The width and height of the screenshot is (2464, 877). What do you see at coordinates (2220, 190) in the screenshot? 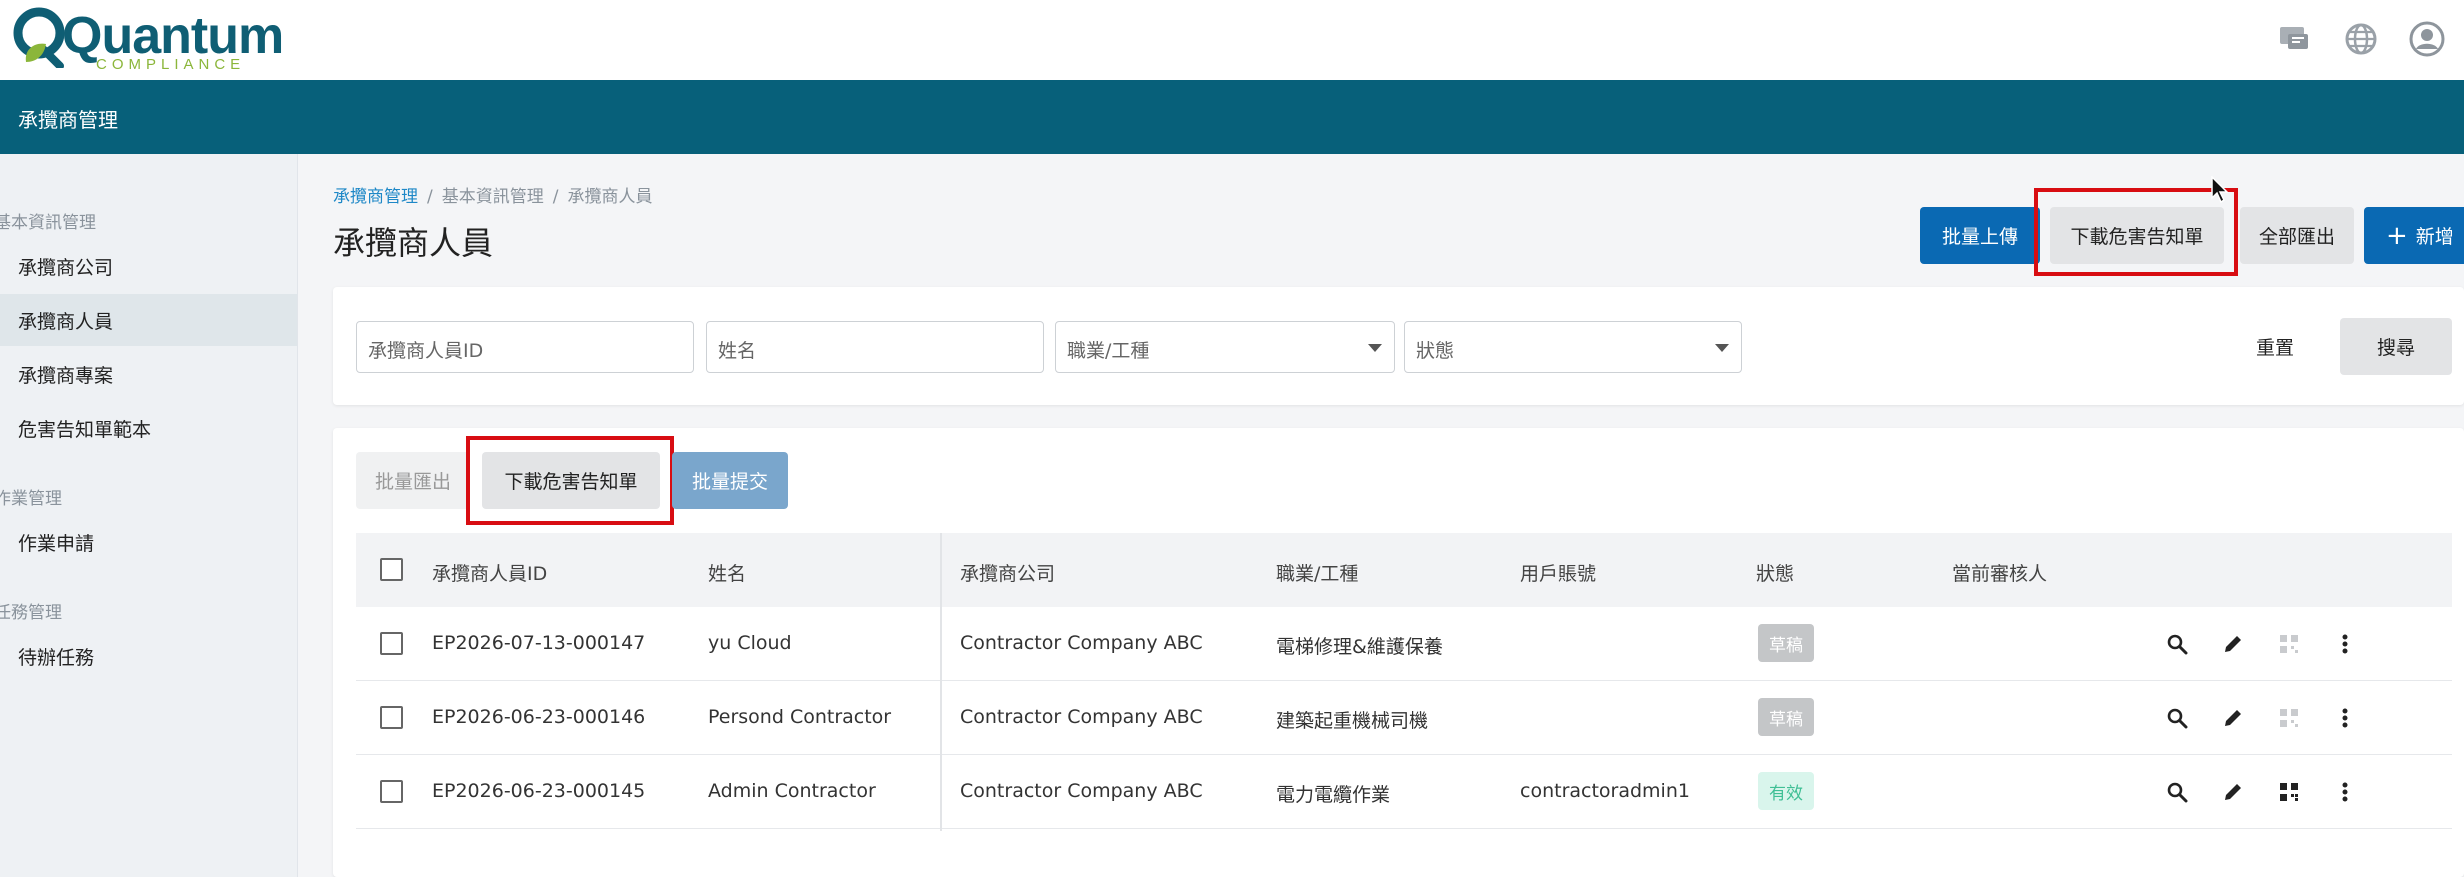
I see `mouse-cursor-icon` at bounding box center [2220, 190].